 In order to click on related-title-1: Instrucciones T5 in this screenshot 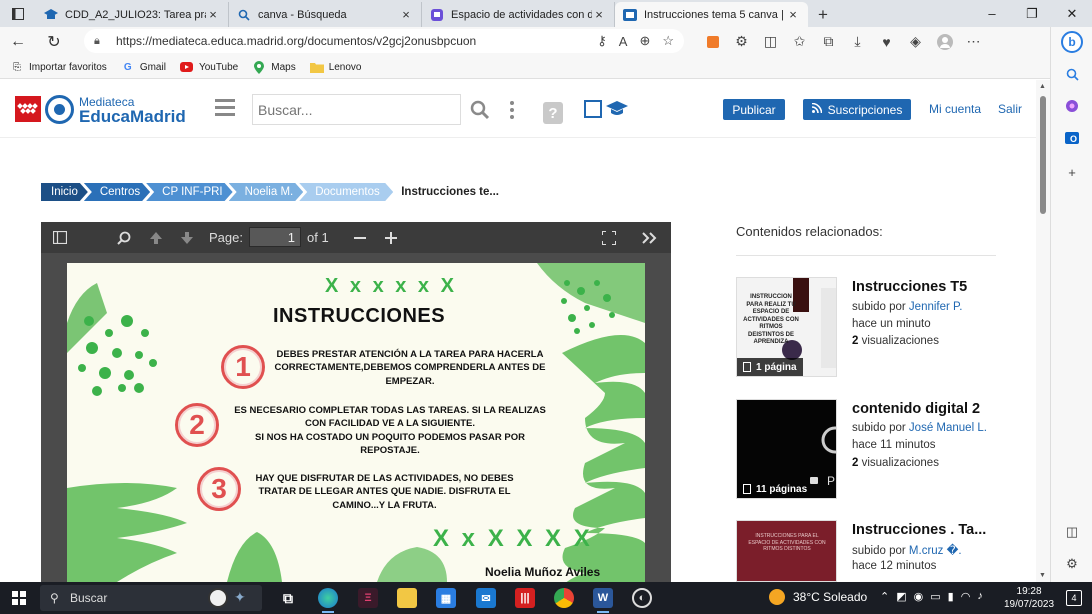, I will do `click(909, 287)`.